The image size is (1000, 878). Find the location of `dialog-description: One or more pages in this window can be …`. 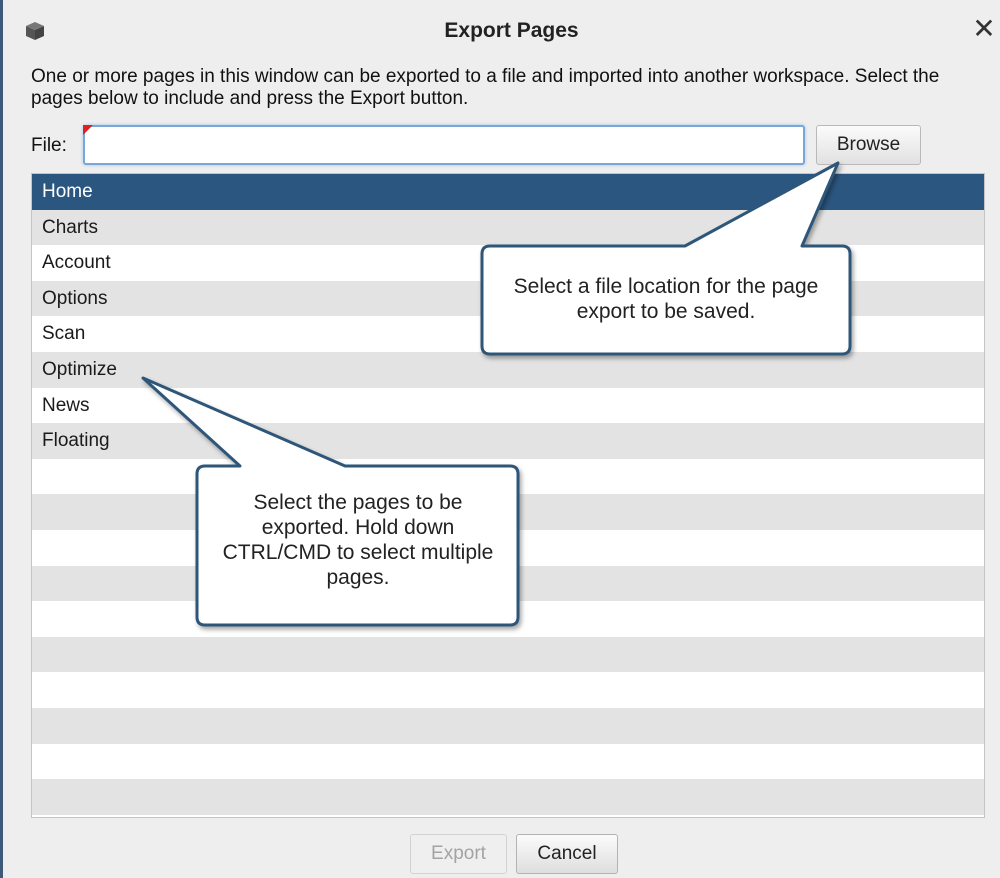

dialog-description: One or more pages in this window can be … is located at coordinates (485, 87).